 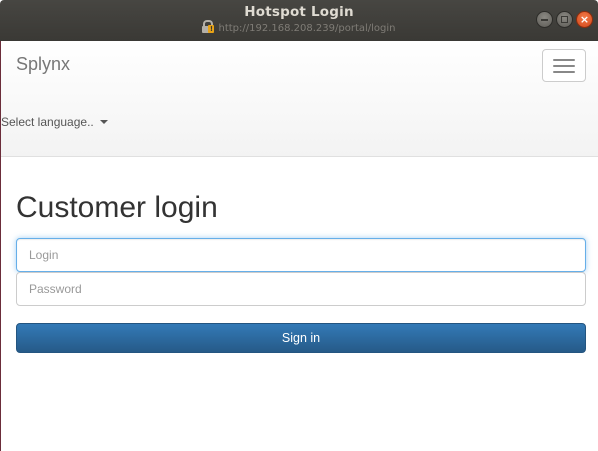 What do you see at coordinates (307, 28) in the screenshot?
I see `page-url: http://192.168.208.239/portal/login` at bounding box center [307, 28].